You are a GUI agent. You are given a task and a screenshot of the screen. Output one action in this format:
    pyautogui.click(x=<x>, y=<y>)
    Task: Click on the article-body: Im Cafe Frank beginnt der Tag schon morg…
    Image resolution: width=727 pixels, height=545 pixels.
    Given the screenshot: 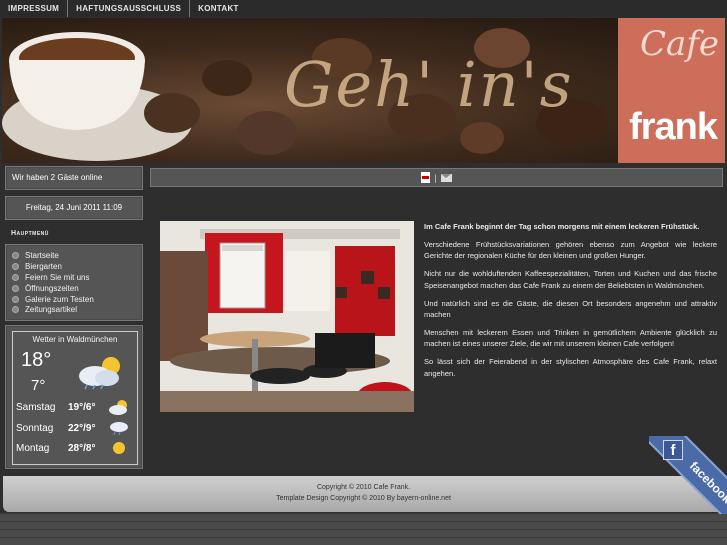 What is the action you would take?
    pyautogui.click(x=570, y=303)
    